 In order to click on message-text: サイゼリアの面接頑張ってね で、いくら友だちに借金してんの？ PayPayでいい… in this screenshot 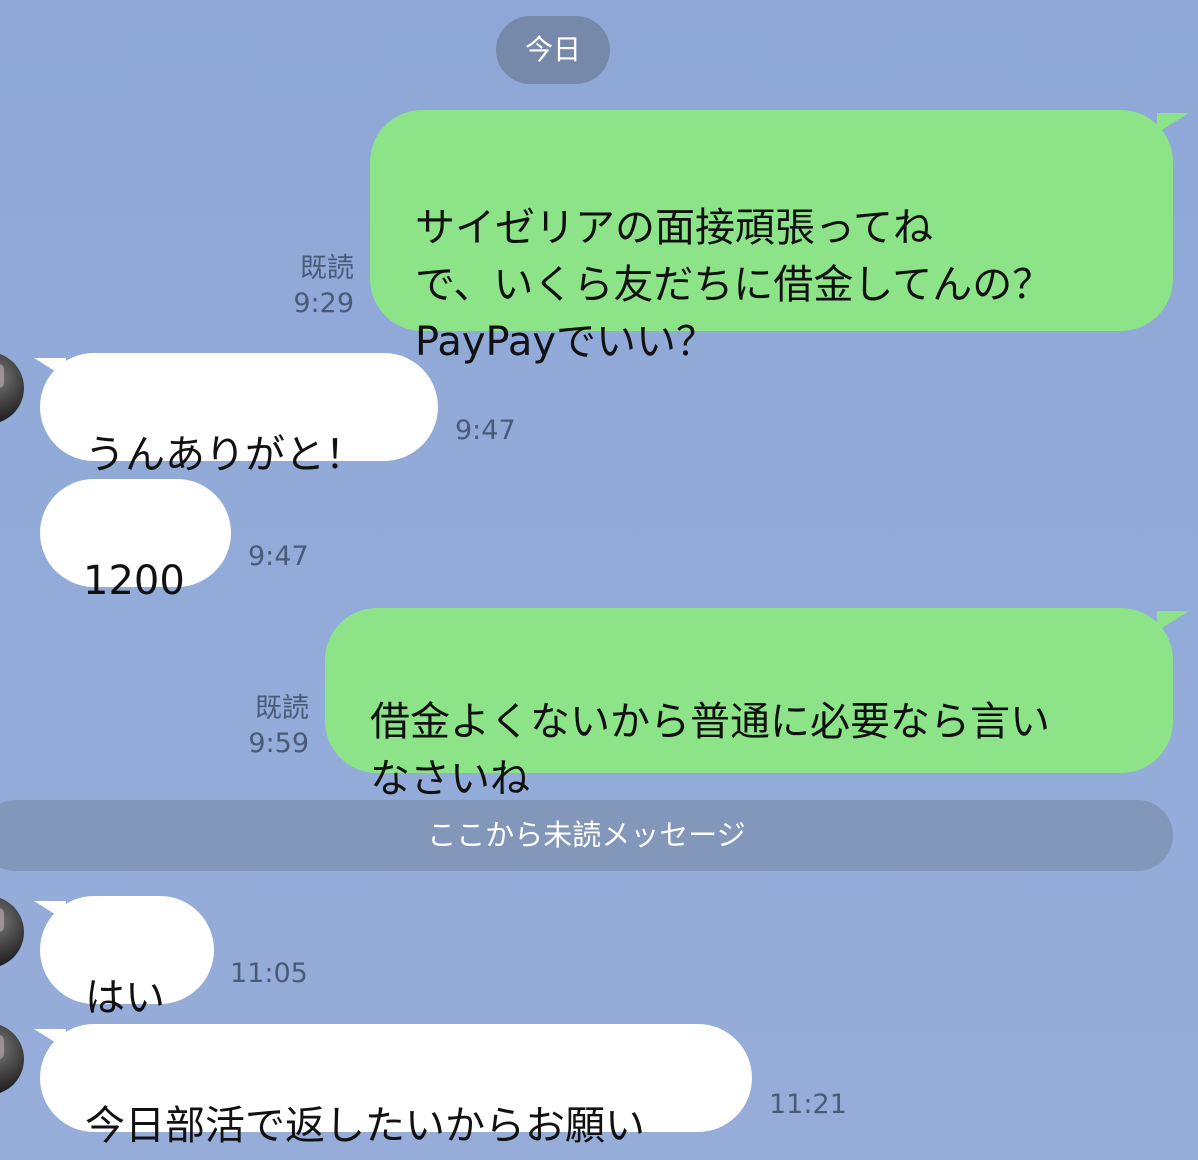, I will do `click(734, 285)`.